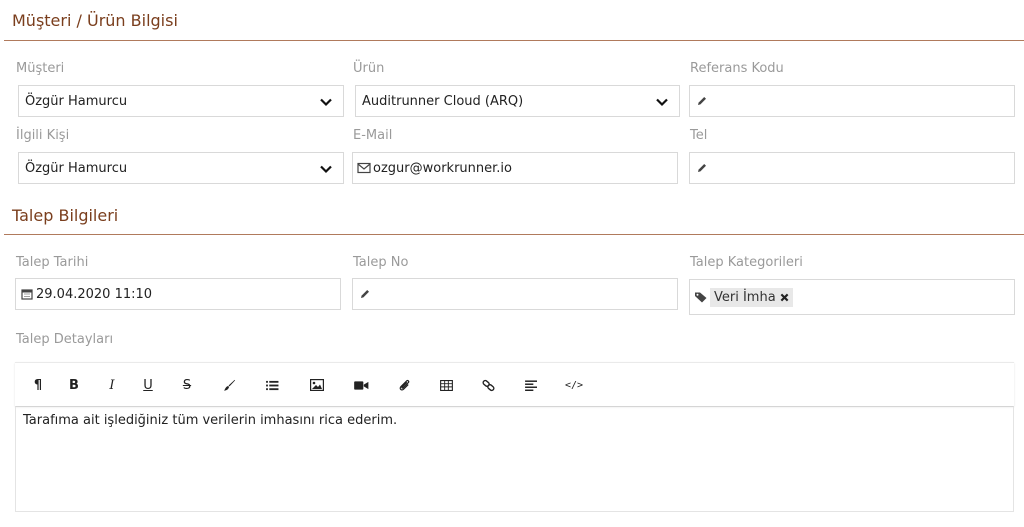  I want to click on contact-person-select: Özgür Hamurcu, so click(181, 168).